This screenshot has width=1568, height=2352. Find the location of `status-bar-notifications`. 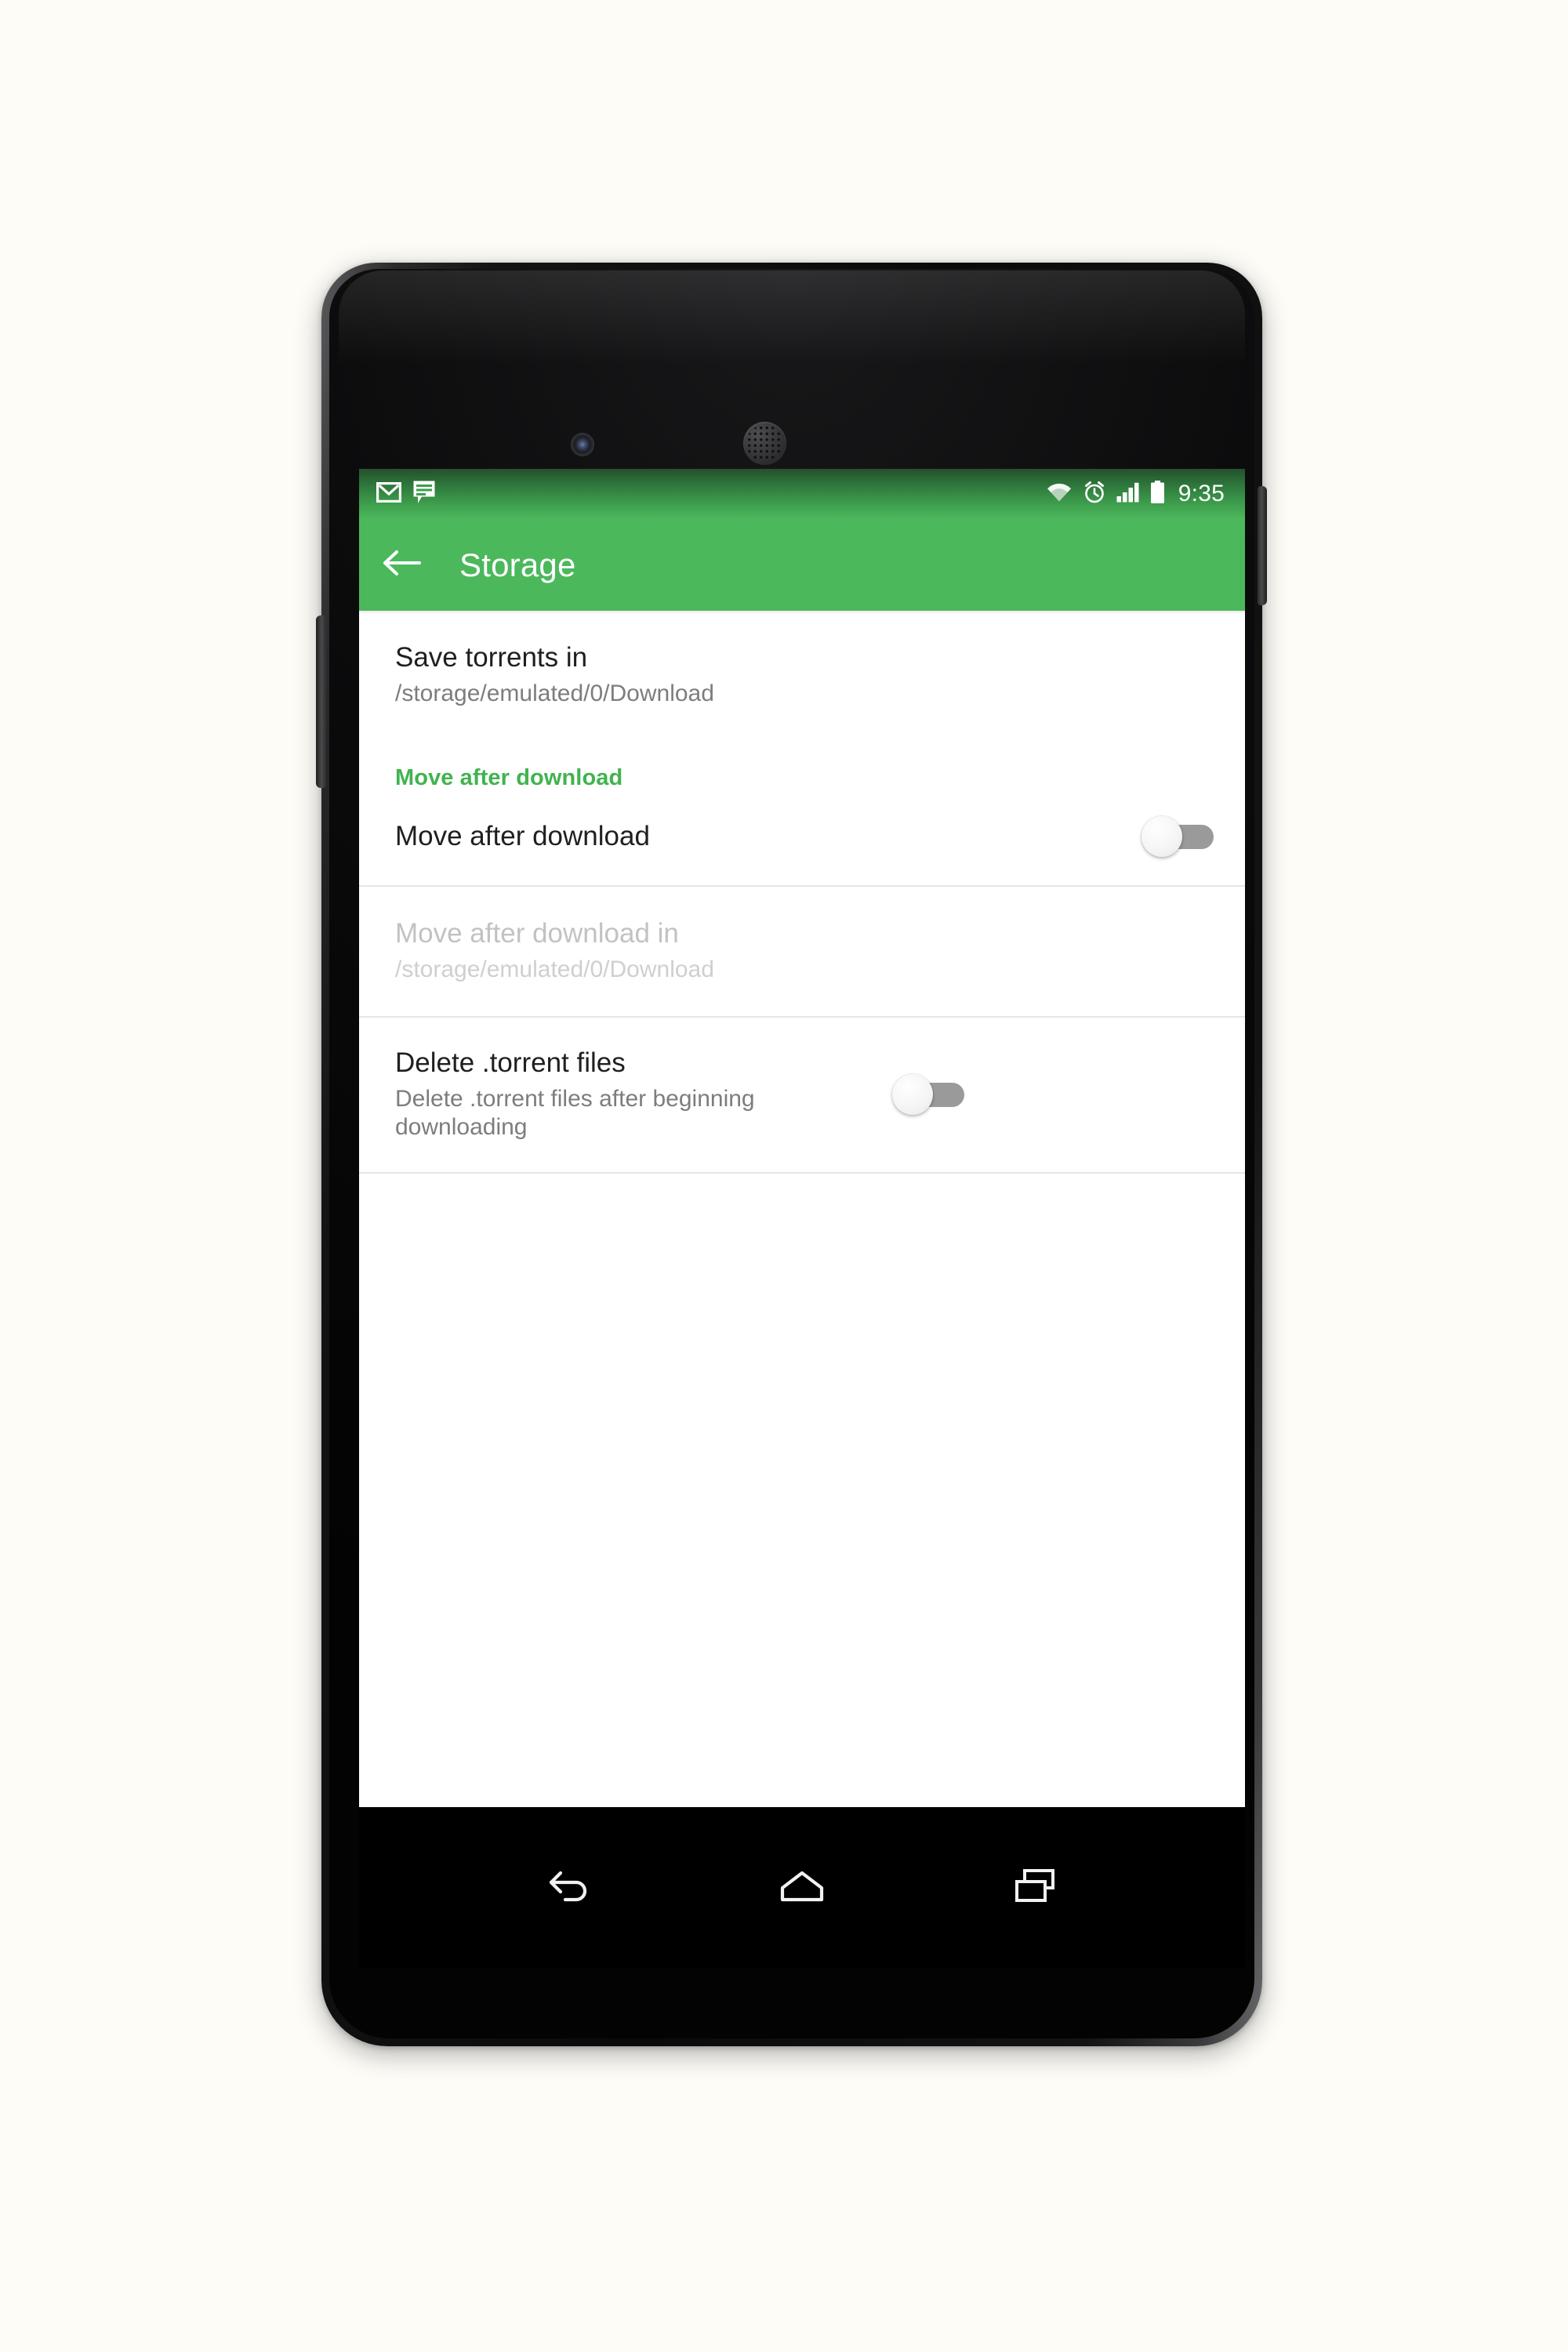

status-bar-notifications is located at coordinates (406, 494).